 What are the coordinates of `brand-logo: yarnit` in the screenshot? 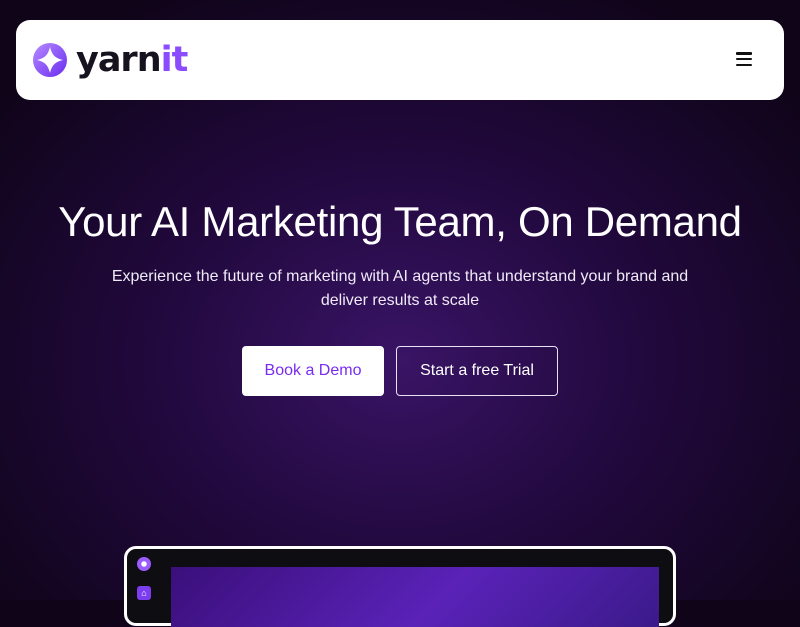 It's located at (110, 60).